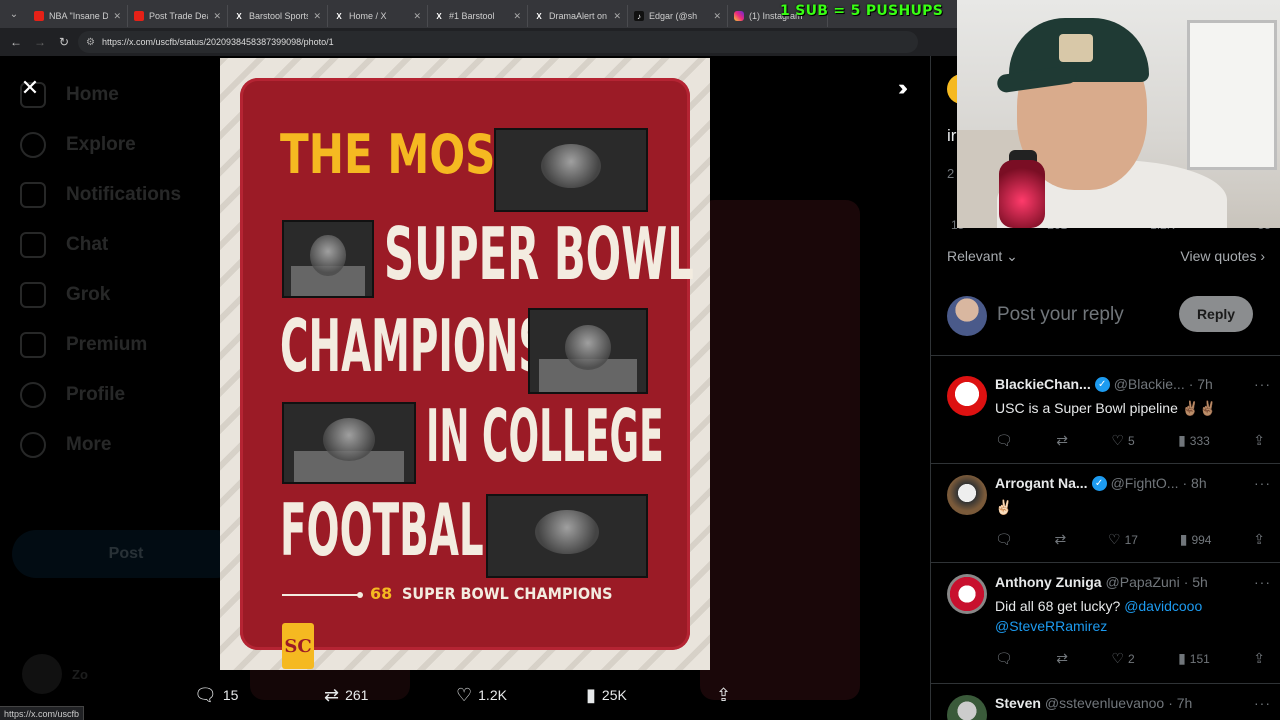 The height and width of the screenshot is (720, 1280). I want to click on sidebar-item-profile: Profile, so click(130, 395).